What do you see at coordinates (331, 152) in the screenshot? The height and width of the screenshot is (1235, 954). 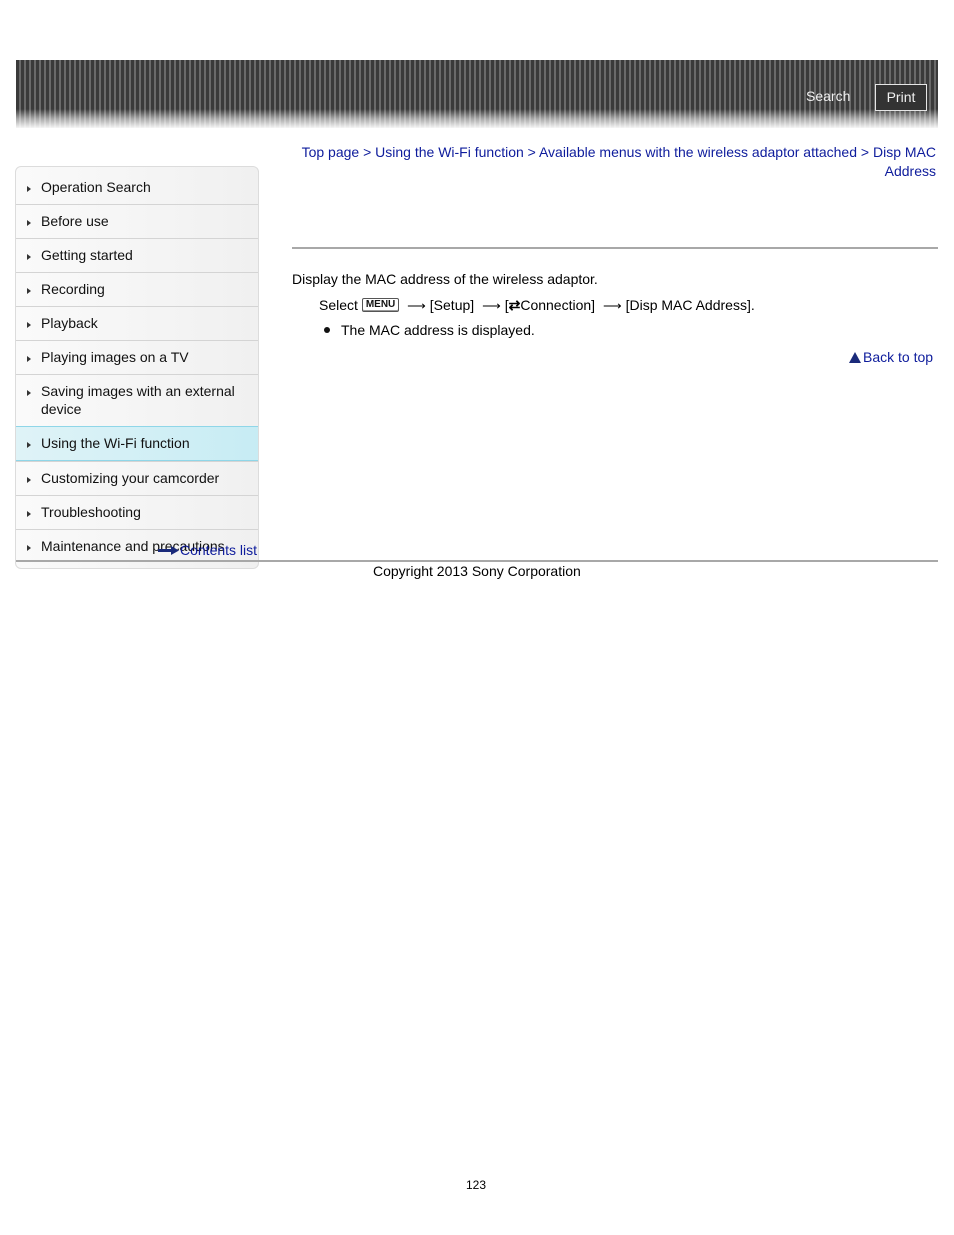 I see `breadcrumb-top-page: Top page` at bounding box center [331, 152].